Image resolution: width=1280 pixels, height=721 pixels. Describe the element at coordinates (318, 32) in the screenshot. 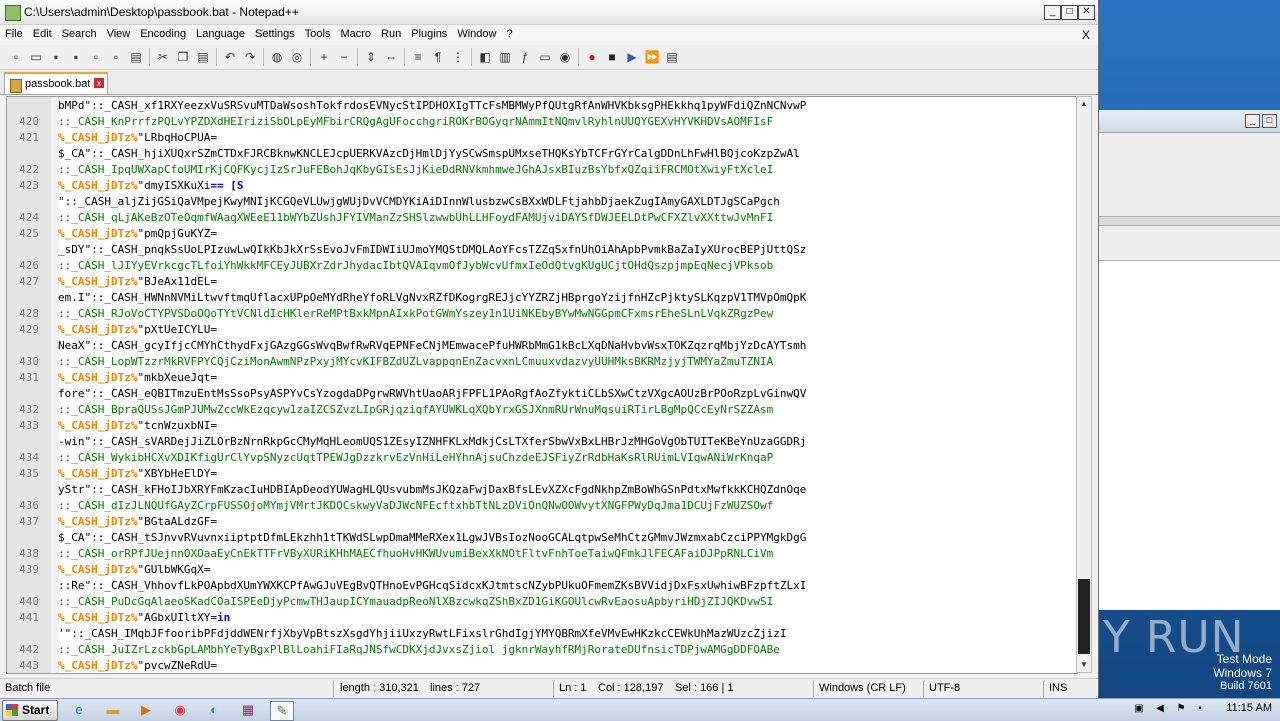

I see `menu-tools: Tools` at that location.